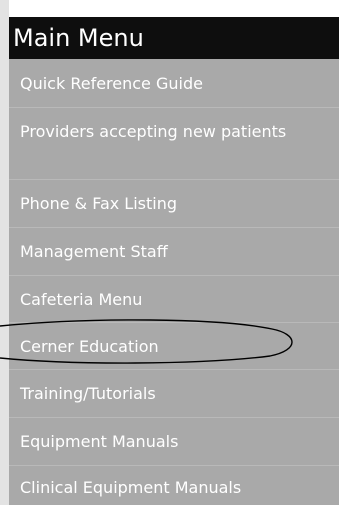  I want to click on menu-item-clinical-equipment-manuals: Clinical Equipment Manuals, so click(174, 485).